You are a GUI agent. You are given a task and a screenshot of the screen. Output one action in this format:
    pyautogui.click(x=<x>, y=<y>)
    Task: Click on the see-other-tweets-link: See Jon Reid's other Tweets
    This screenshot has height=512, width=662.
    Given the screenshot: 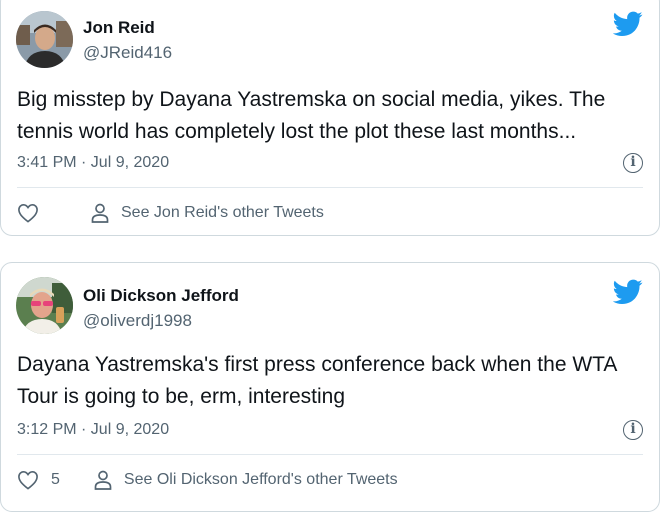 What is the action you would take?
    pyautogui.click(x=207, y=213)
    